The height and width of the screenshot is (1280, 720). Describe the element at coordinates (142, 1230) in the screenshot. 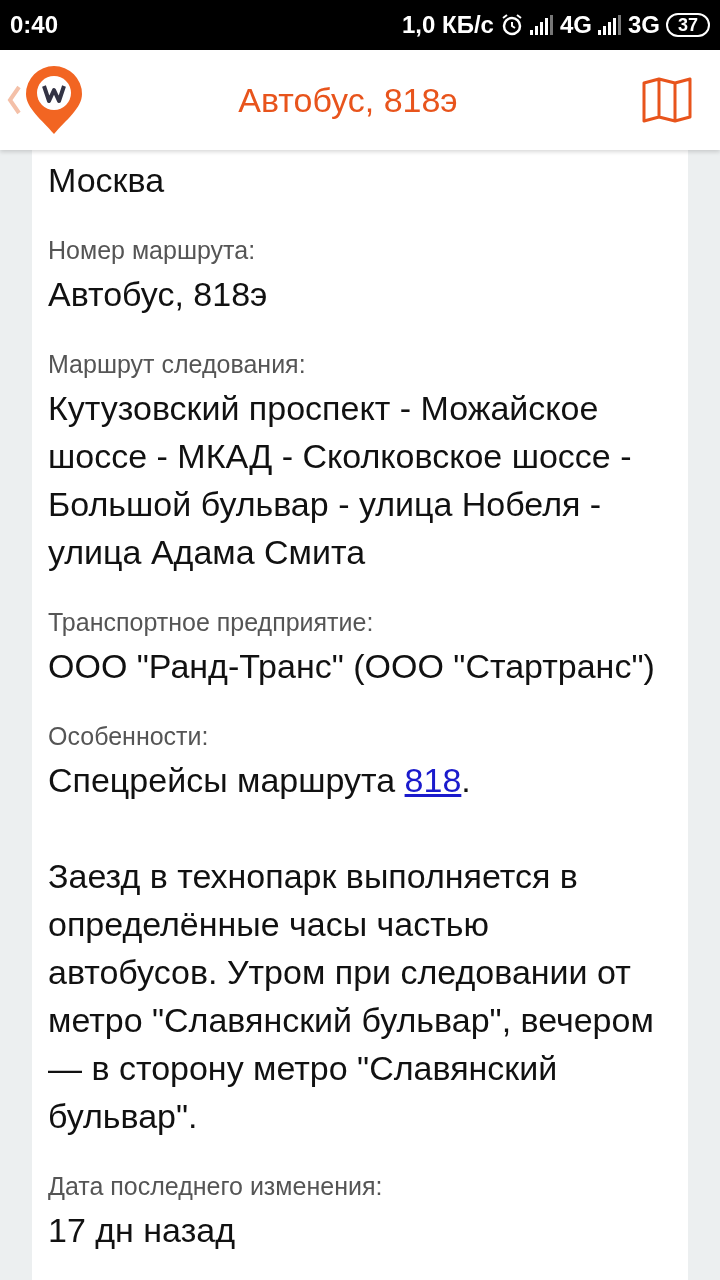

I see `field-value: 17 дн назад` at that location.